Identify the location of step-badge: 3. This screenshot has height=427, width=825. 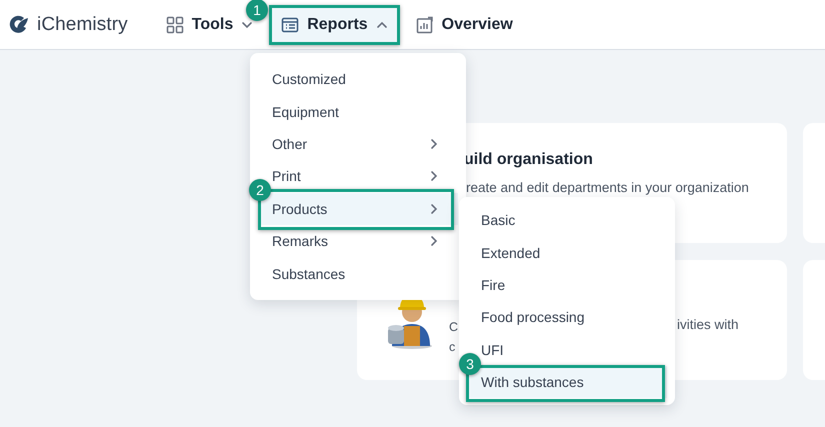
(470, 364).